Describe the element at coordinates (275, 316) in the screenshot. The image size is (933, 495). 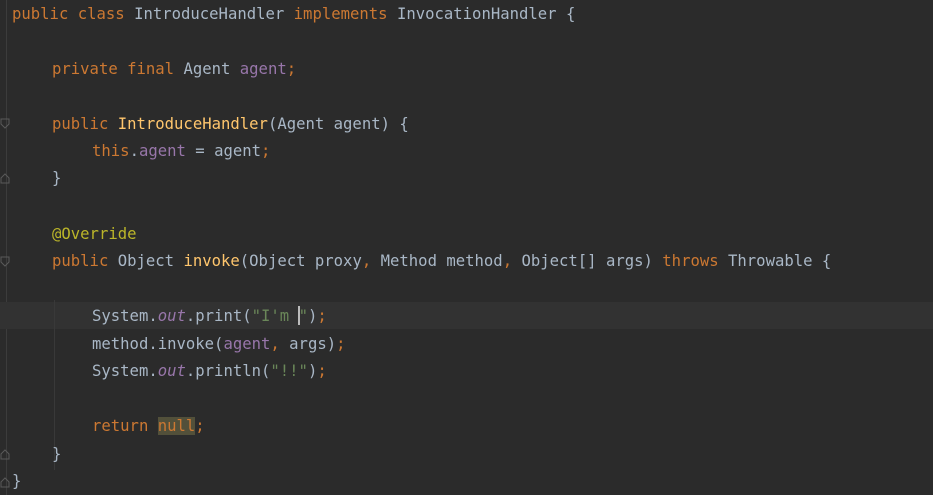
I see `string-literal: "I'm` at that location.